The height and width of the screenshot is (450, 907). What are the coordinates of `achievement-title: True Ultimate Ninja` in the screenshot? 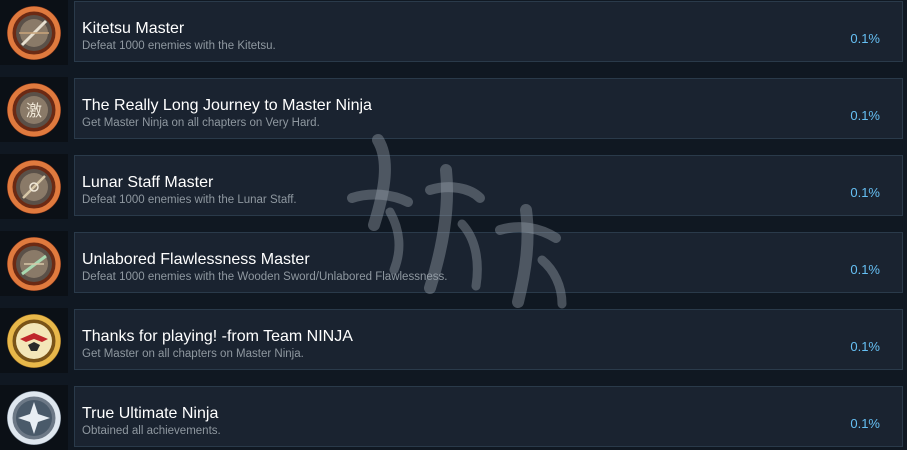 It's located at (150, 413).